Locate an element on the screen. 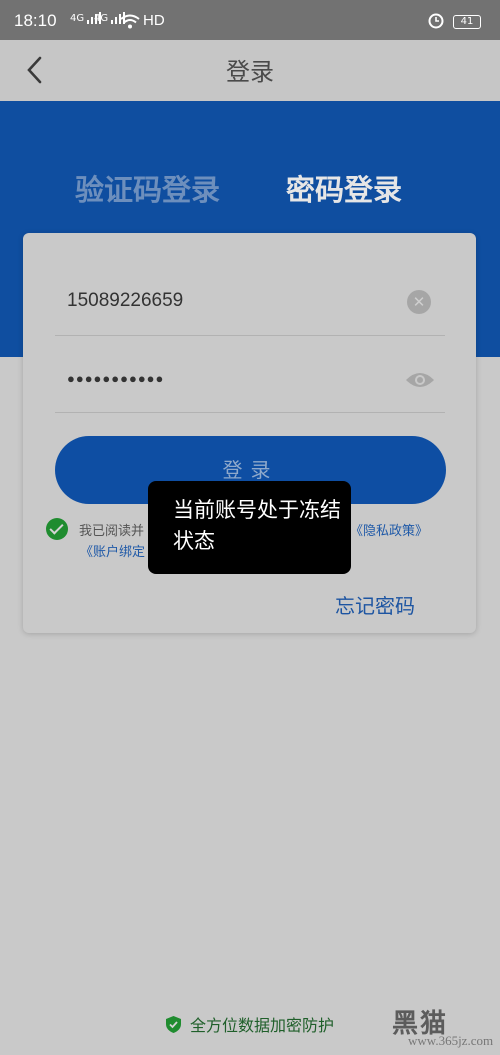  tab-password-login: 密码登录 is located at coordinates (344, 188).